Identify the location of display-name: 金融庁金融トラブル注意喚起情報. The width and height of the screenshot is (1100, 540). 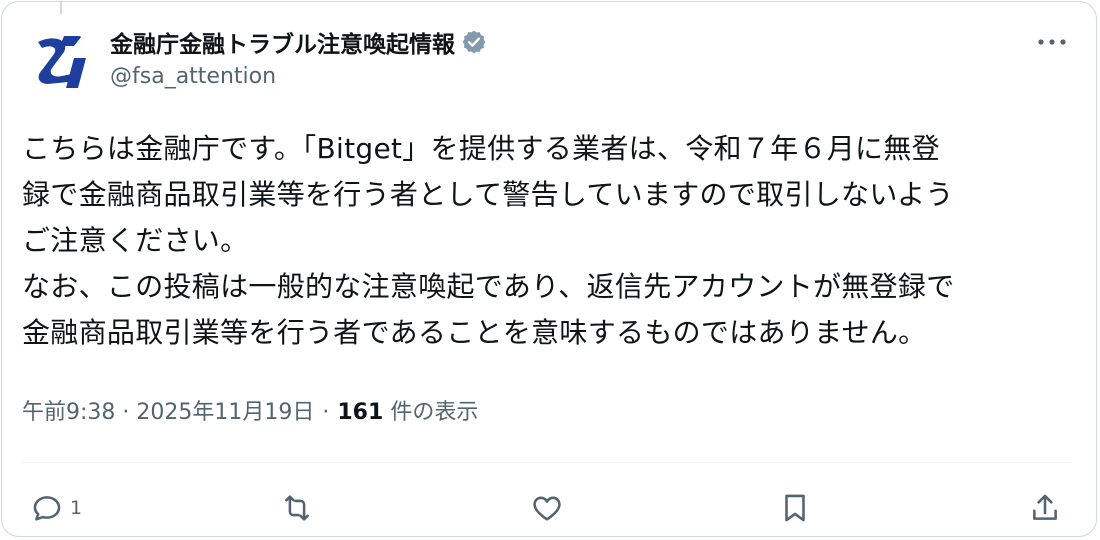
(282, 42).